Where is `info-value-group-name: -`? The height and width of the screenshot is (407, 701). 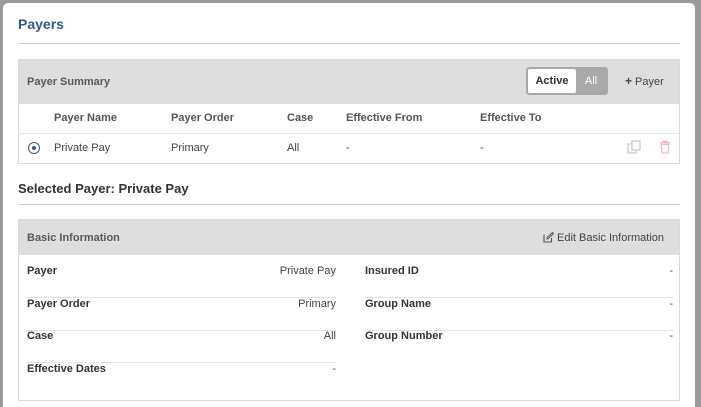 info-value-group-name: - is located at coordinates (671, 304).